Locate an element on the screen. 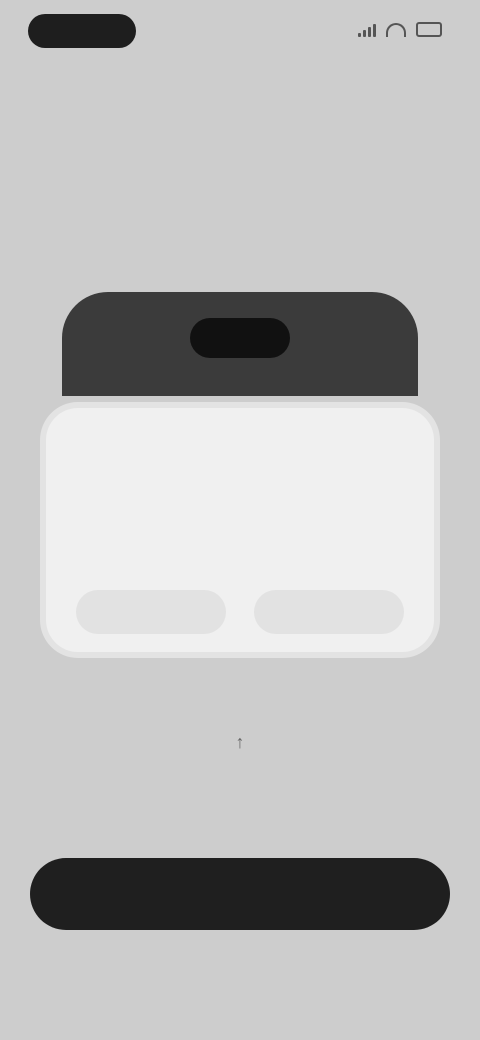  phone-illustration is located at coordinates (240, 344).